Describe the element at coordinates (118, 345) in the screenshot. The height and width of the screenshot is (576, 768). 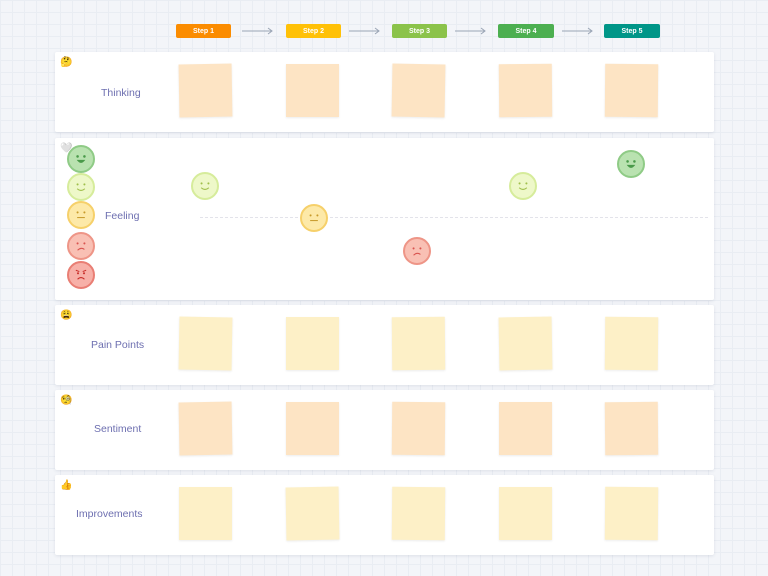
I see `lane-label-pain-points: Pain Points` at that location.